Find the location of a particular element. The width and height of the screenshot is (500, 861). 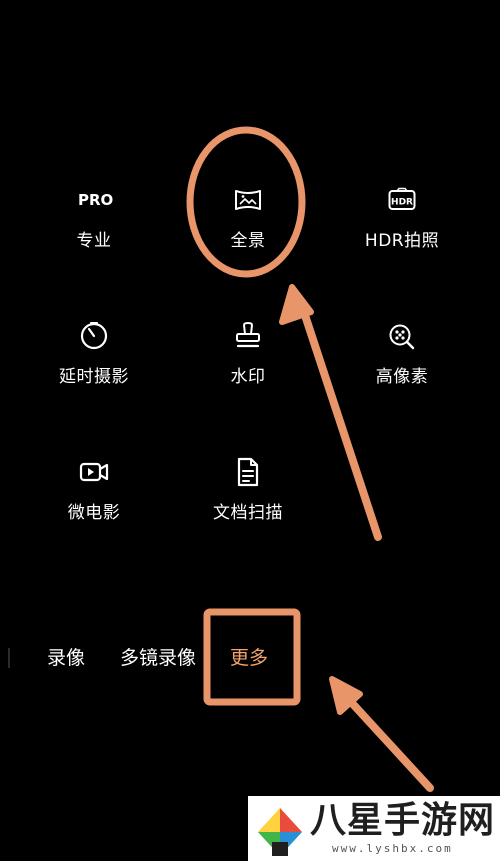

mode-pro: PRO 专业 is located at coordinates (94, 217).